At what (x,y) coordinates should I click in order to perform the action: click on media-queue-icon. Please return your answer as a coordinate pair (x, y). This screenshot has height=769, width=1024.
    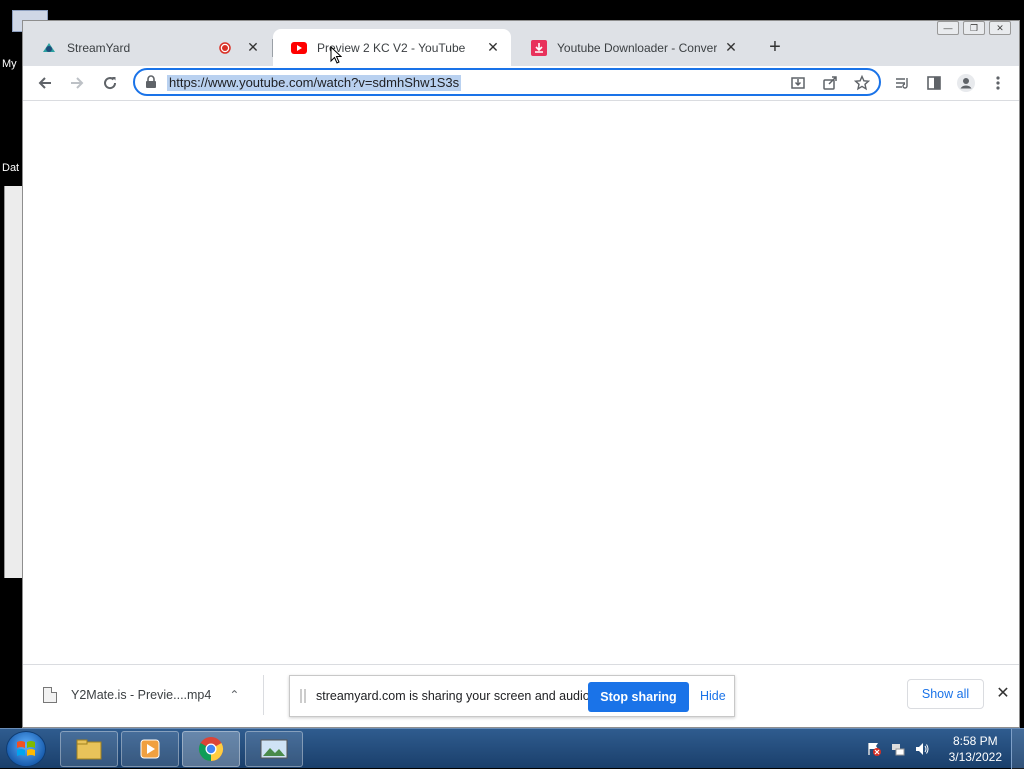
    Looking at the image, I should click on (902, 83).